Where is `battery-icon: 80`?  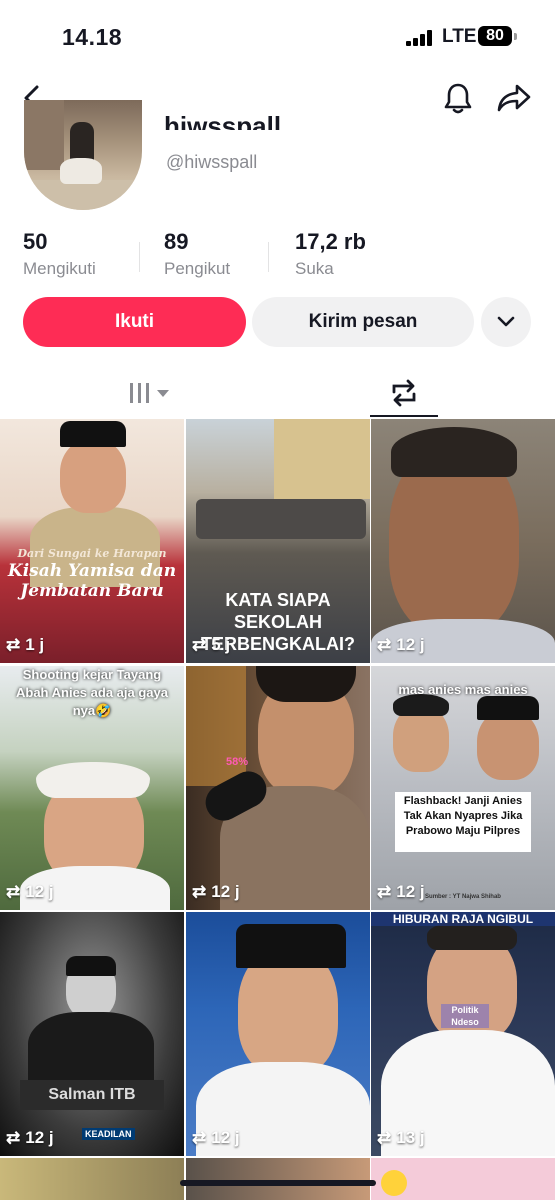 battery-icon: 80 is located at coordinates (495, 36).